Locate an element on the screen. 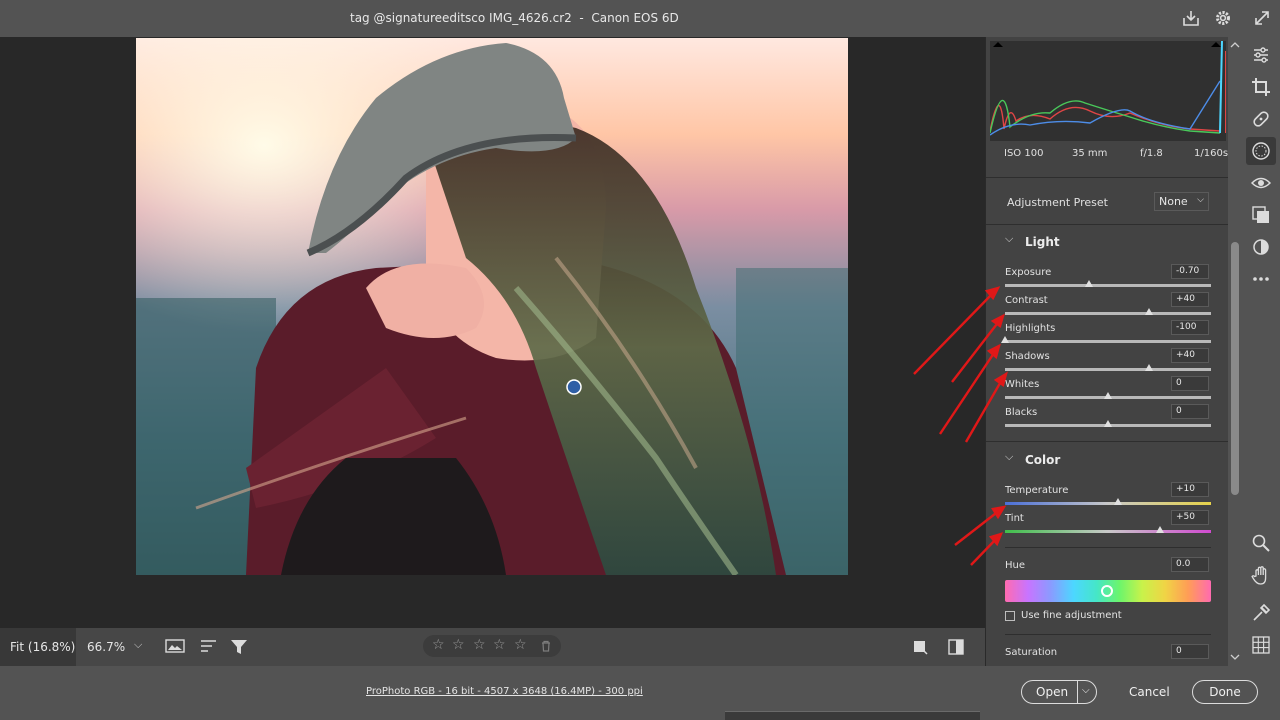  hue-slider-knob is located at coordinates (1107, 591).